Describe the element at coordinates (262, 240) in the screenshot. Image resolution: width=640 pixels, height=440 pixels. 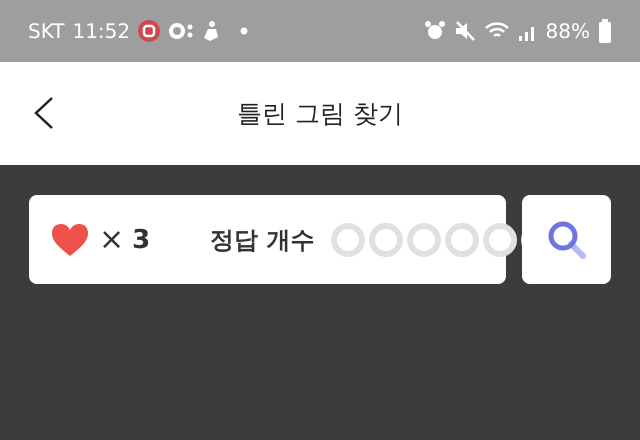
I see `answers-label: 정답 개수` at that location.